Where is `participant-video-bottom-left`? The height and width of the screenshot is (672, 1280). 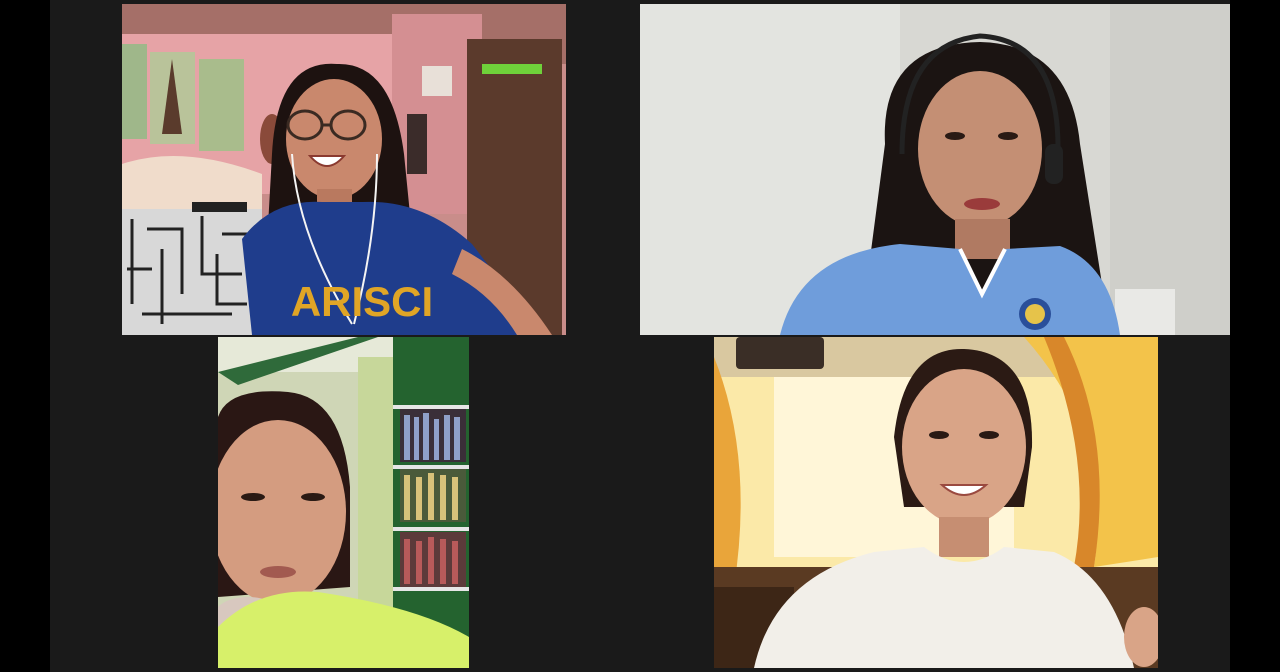 participant-video-bottom-left is located at coordinates (343, 502).